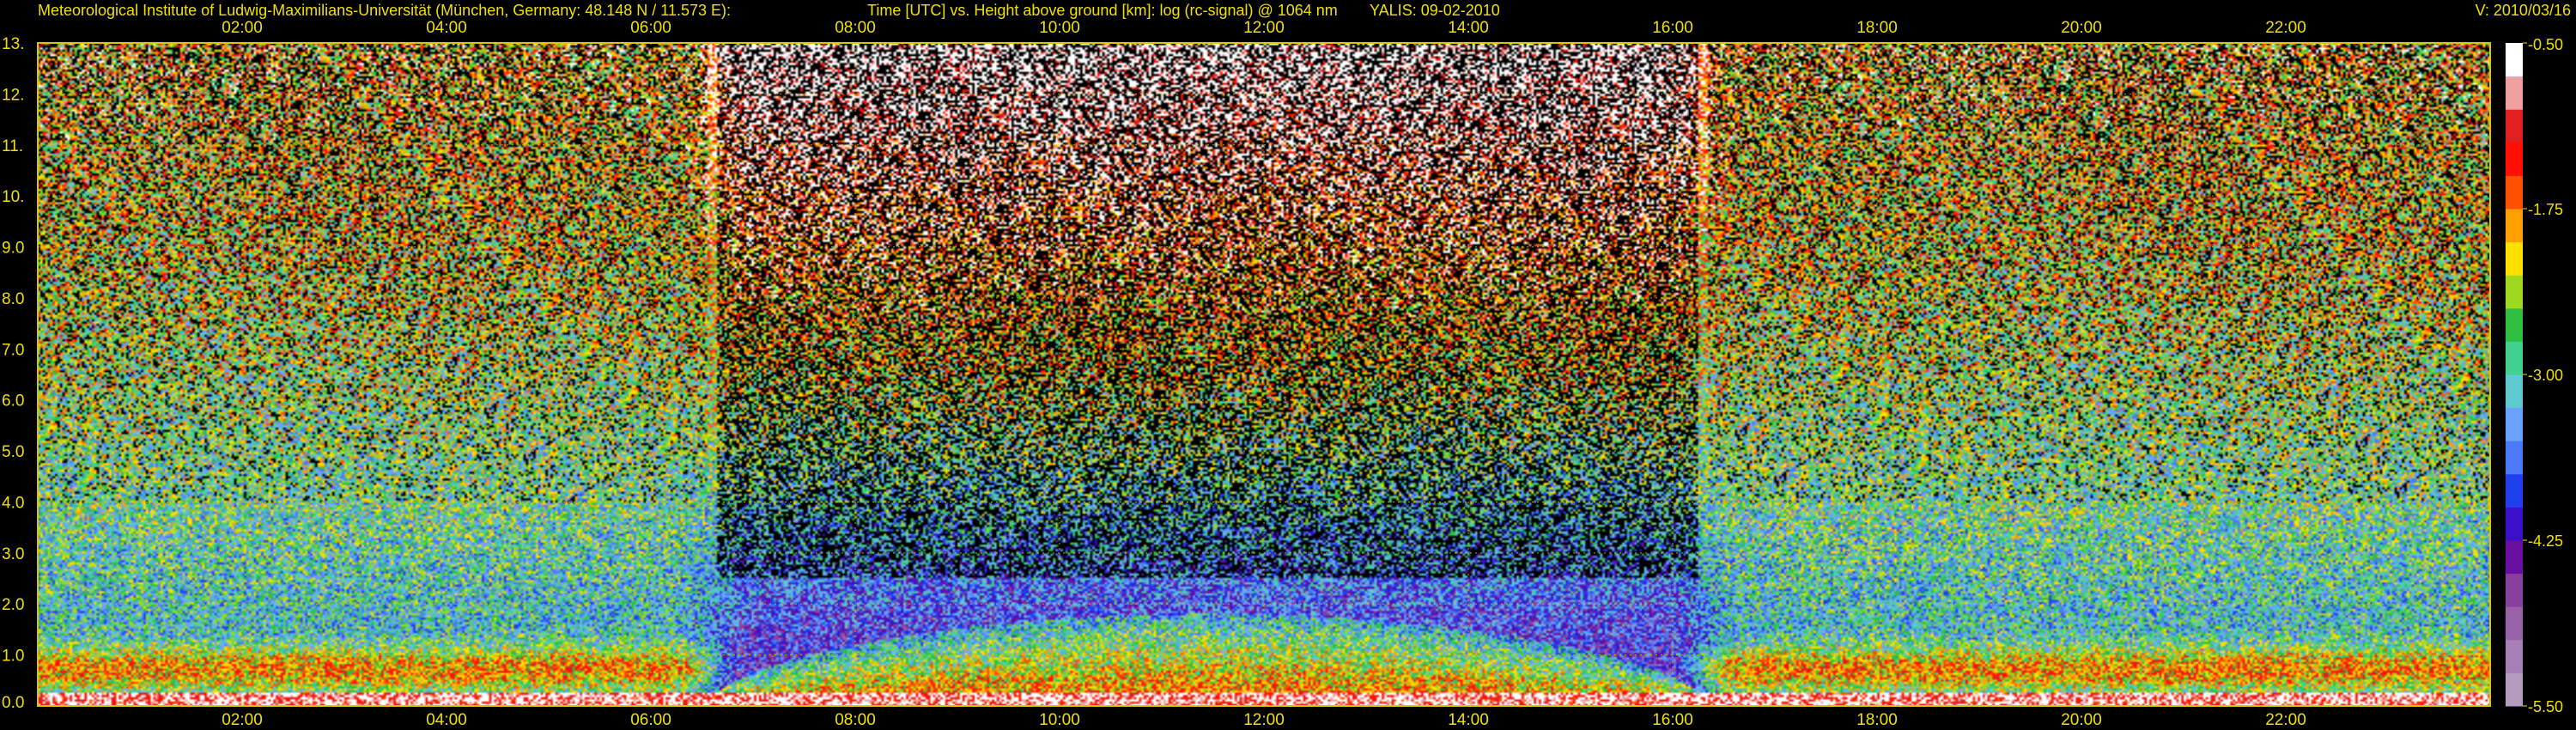 The height and width of the screenshot is (730, 2576). I want to click on x-tick-label-top: 18:00, so click(1877, 28).